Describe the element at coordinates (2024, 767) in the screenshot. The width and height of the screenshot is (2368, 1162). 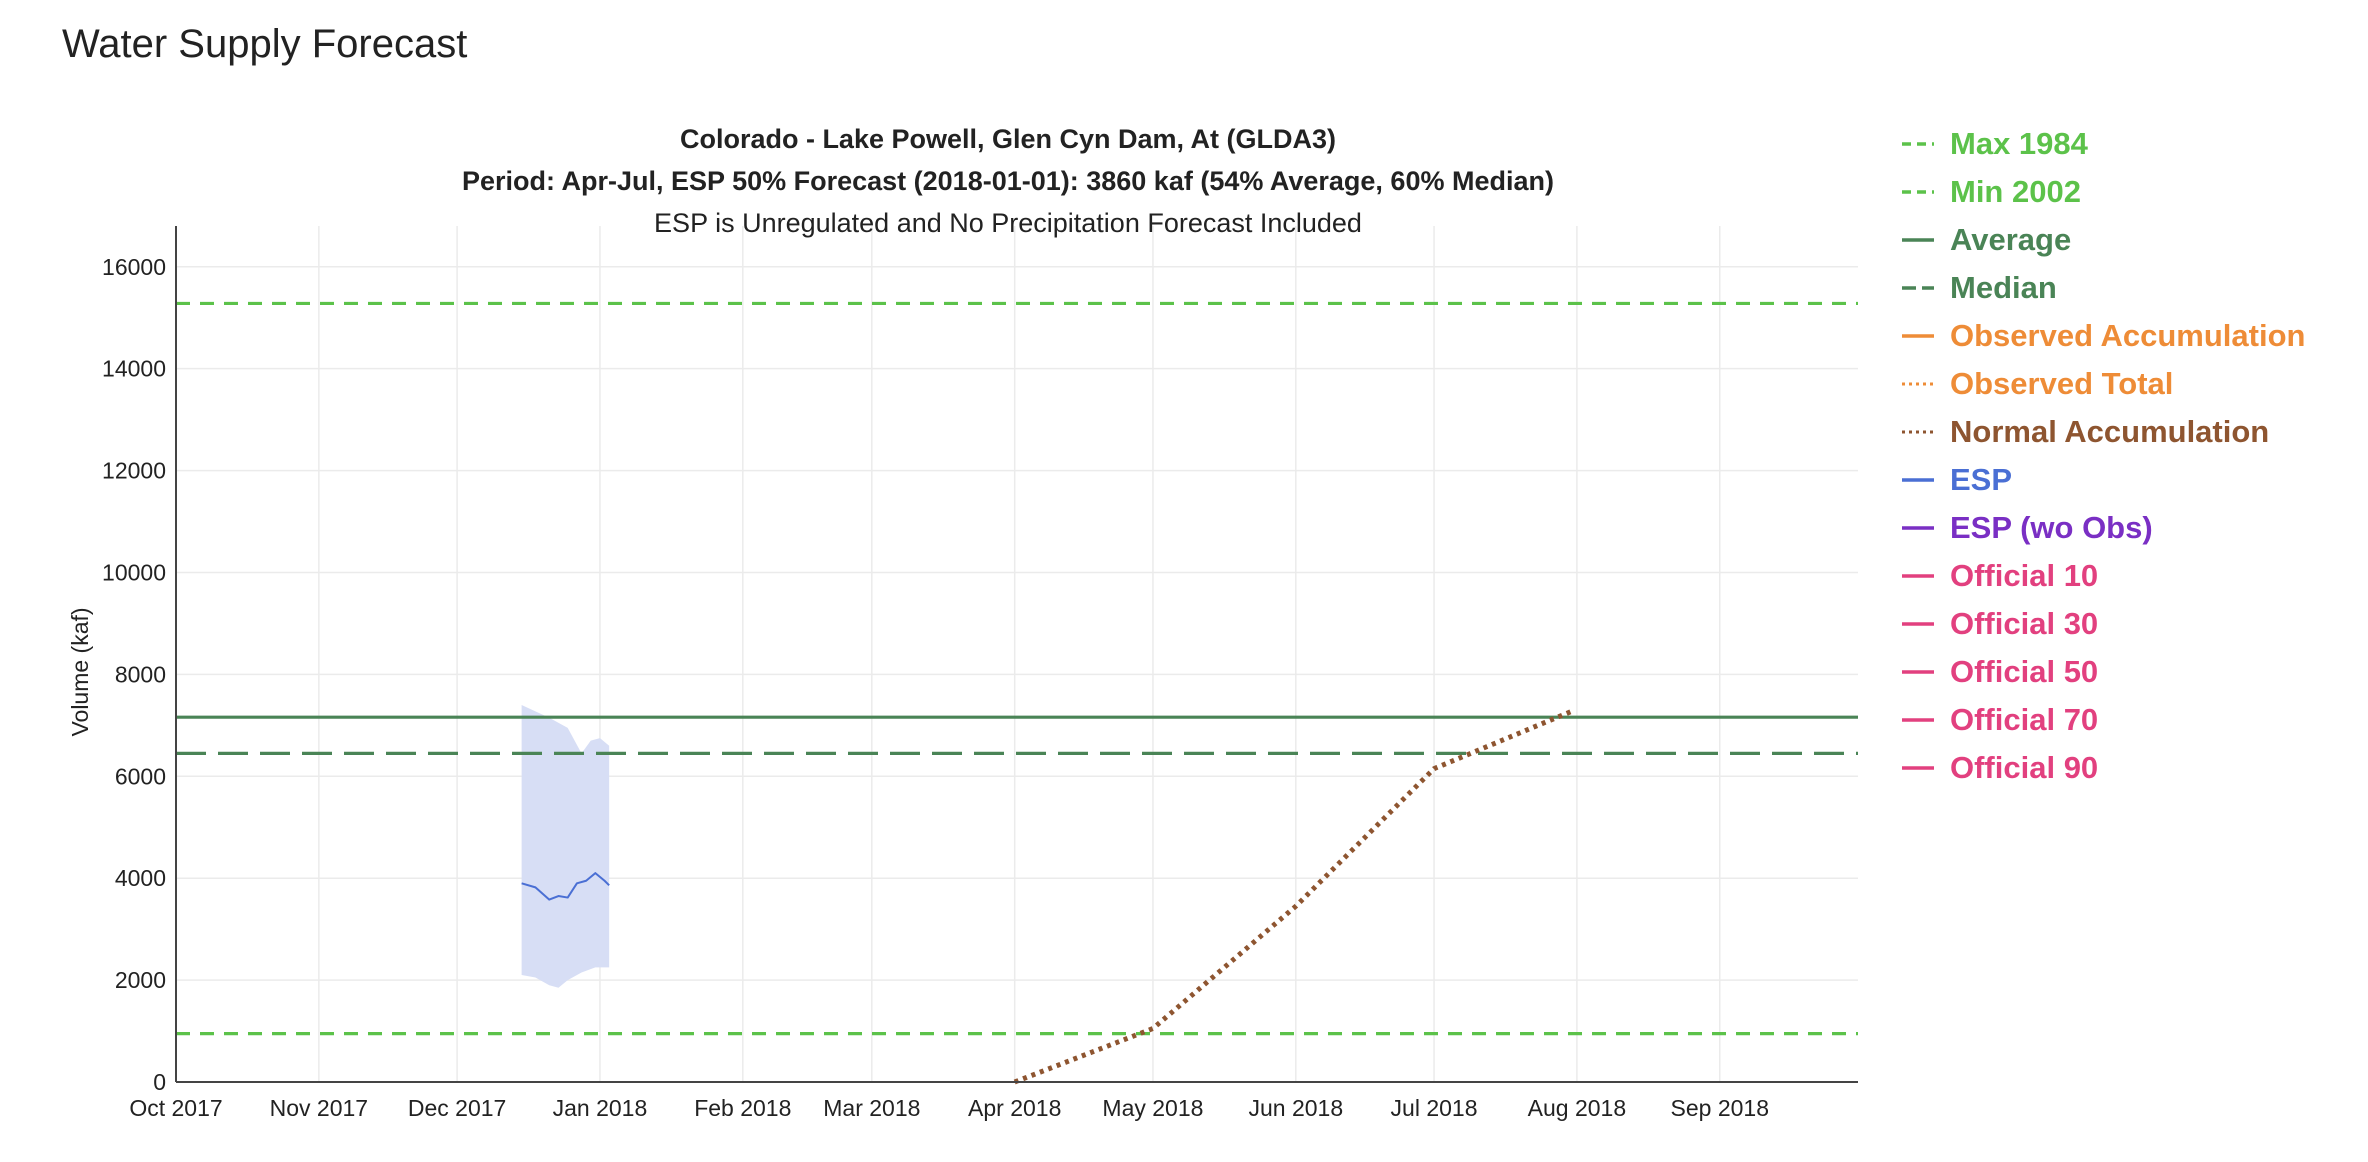
I see `legend-label: Official 90` at that location.